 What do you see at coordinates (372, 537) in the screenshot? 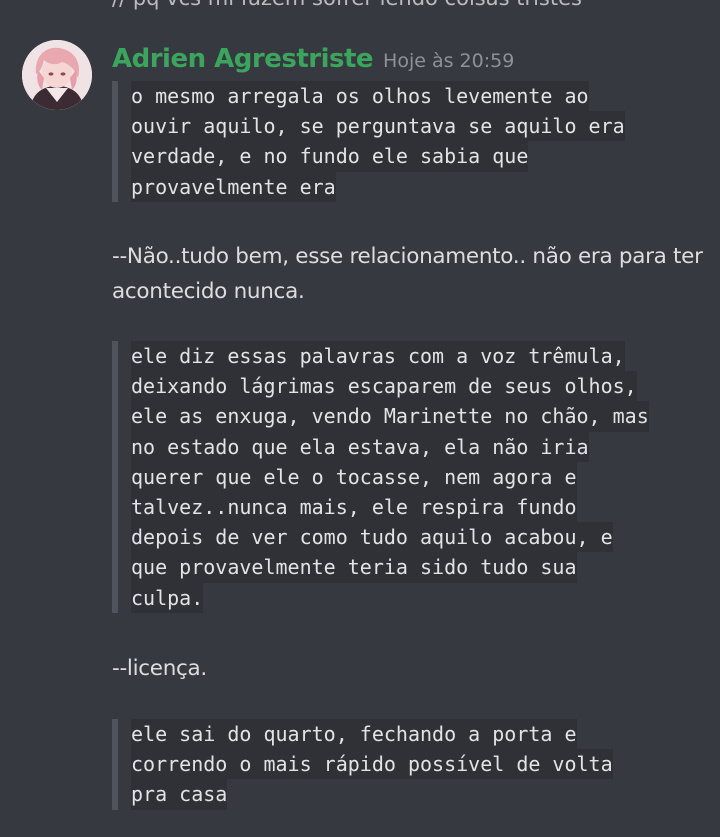
I see `quote-line: depois de ver como tudo aquilo acabou, e` at bounding box center [372, 537].